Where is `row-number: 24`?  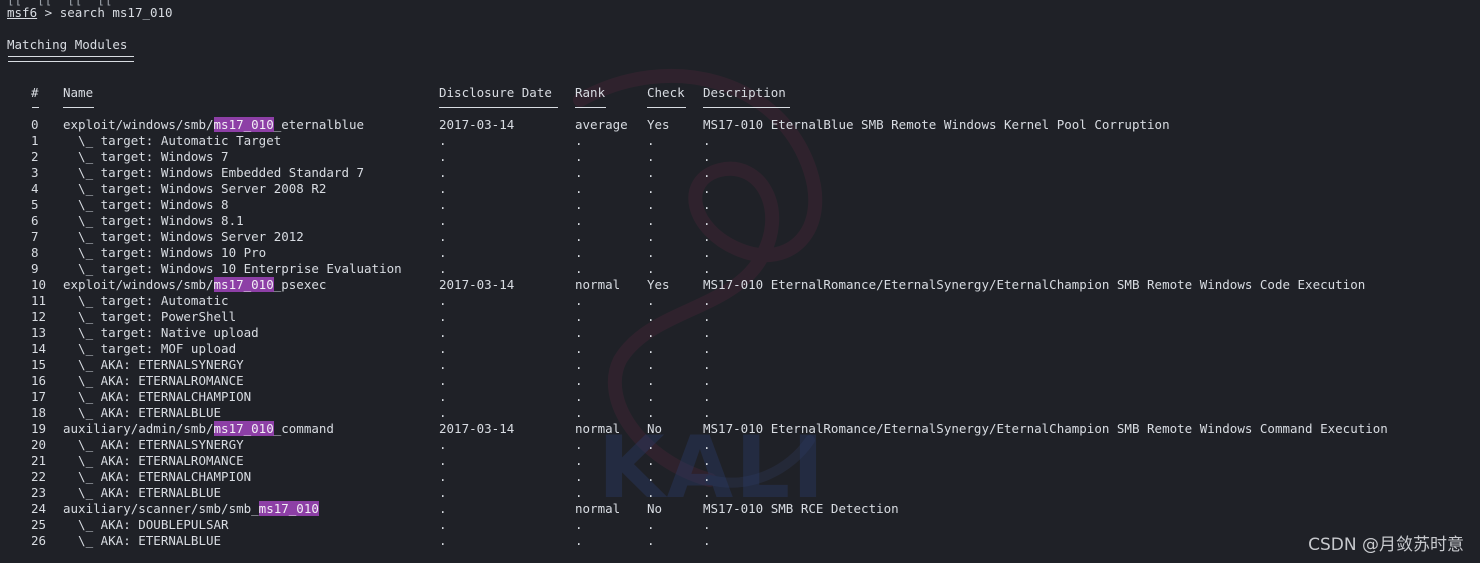 row-number: 24 is located at coordinates (39, 508).